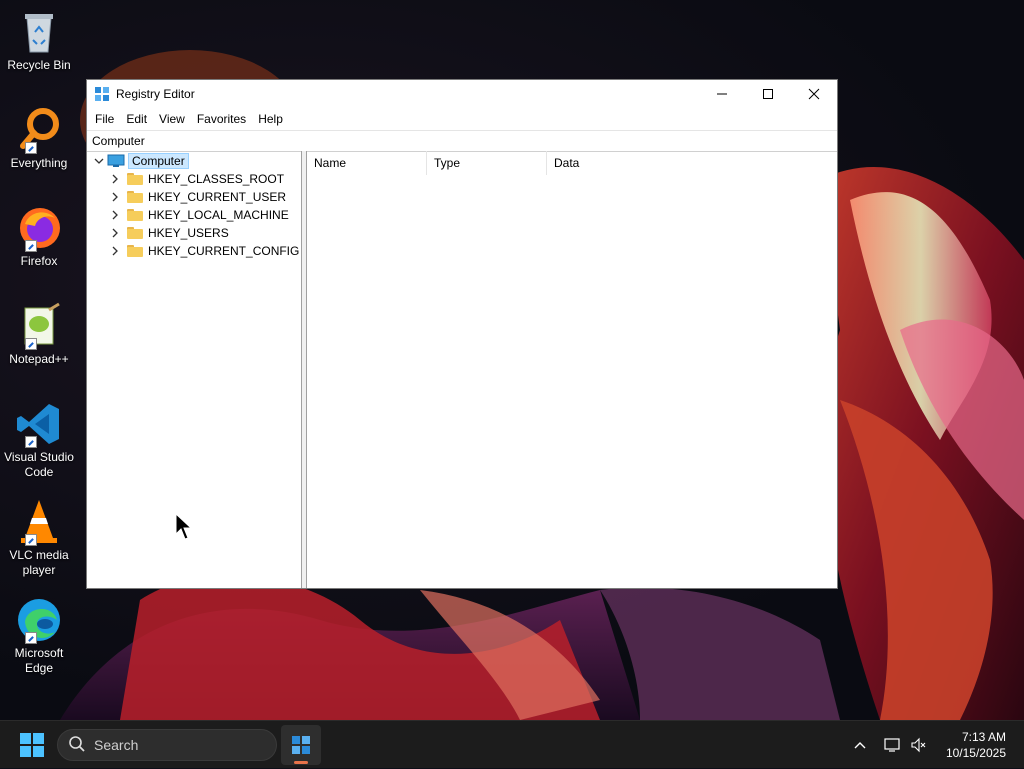  What do you see at coordinates (216, 179) in the screenshot?
I see `tree-item-label: HKEY_CLASSES_ROOT` at bounding box center [216, 179].